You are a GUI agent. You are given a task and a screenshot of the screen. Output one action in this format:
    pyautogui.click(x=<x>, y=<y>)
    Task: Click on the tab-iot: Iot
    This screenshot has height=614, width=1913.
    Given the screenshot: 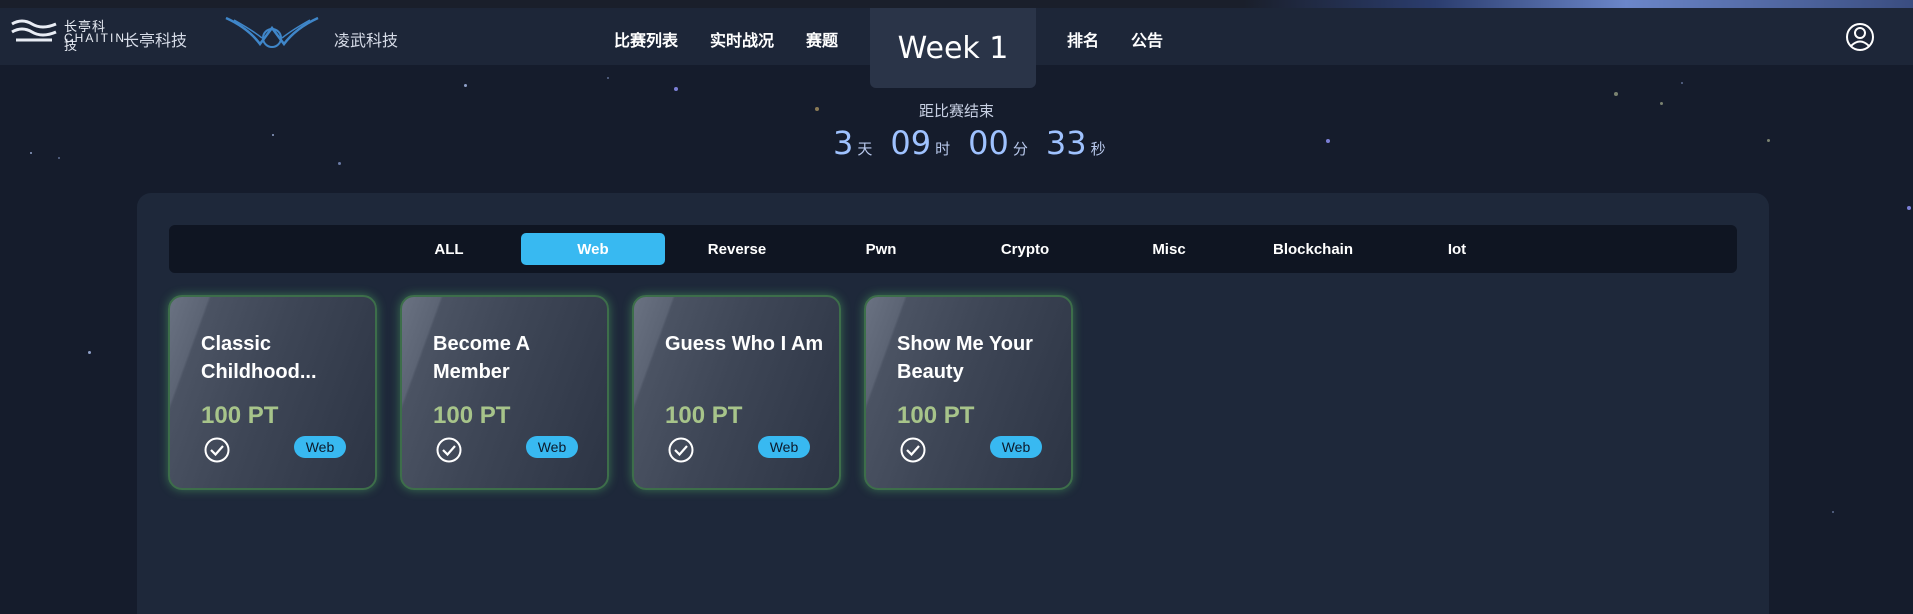 What is the action you would take?
    pyautogui.click(x=1457, y=249)
    